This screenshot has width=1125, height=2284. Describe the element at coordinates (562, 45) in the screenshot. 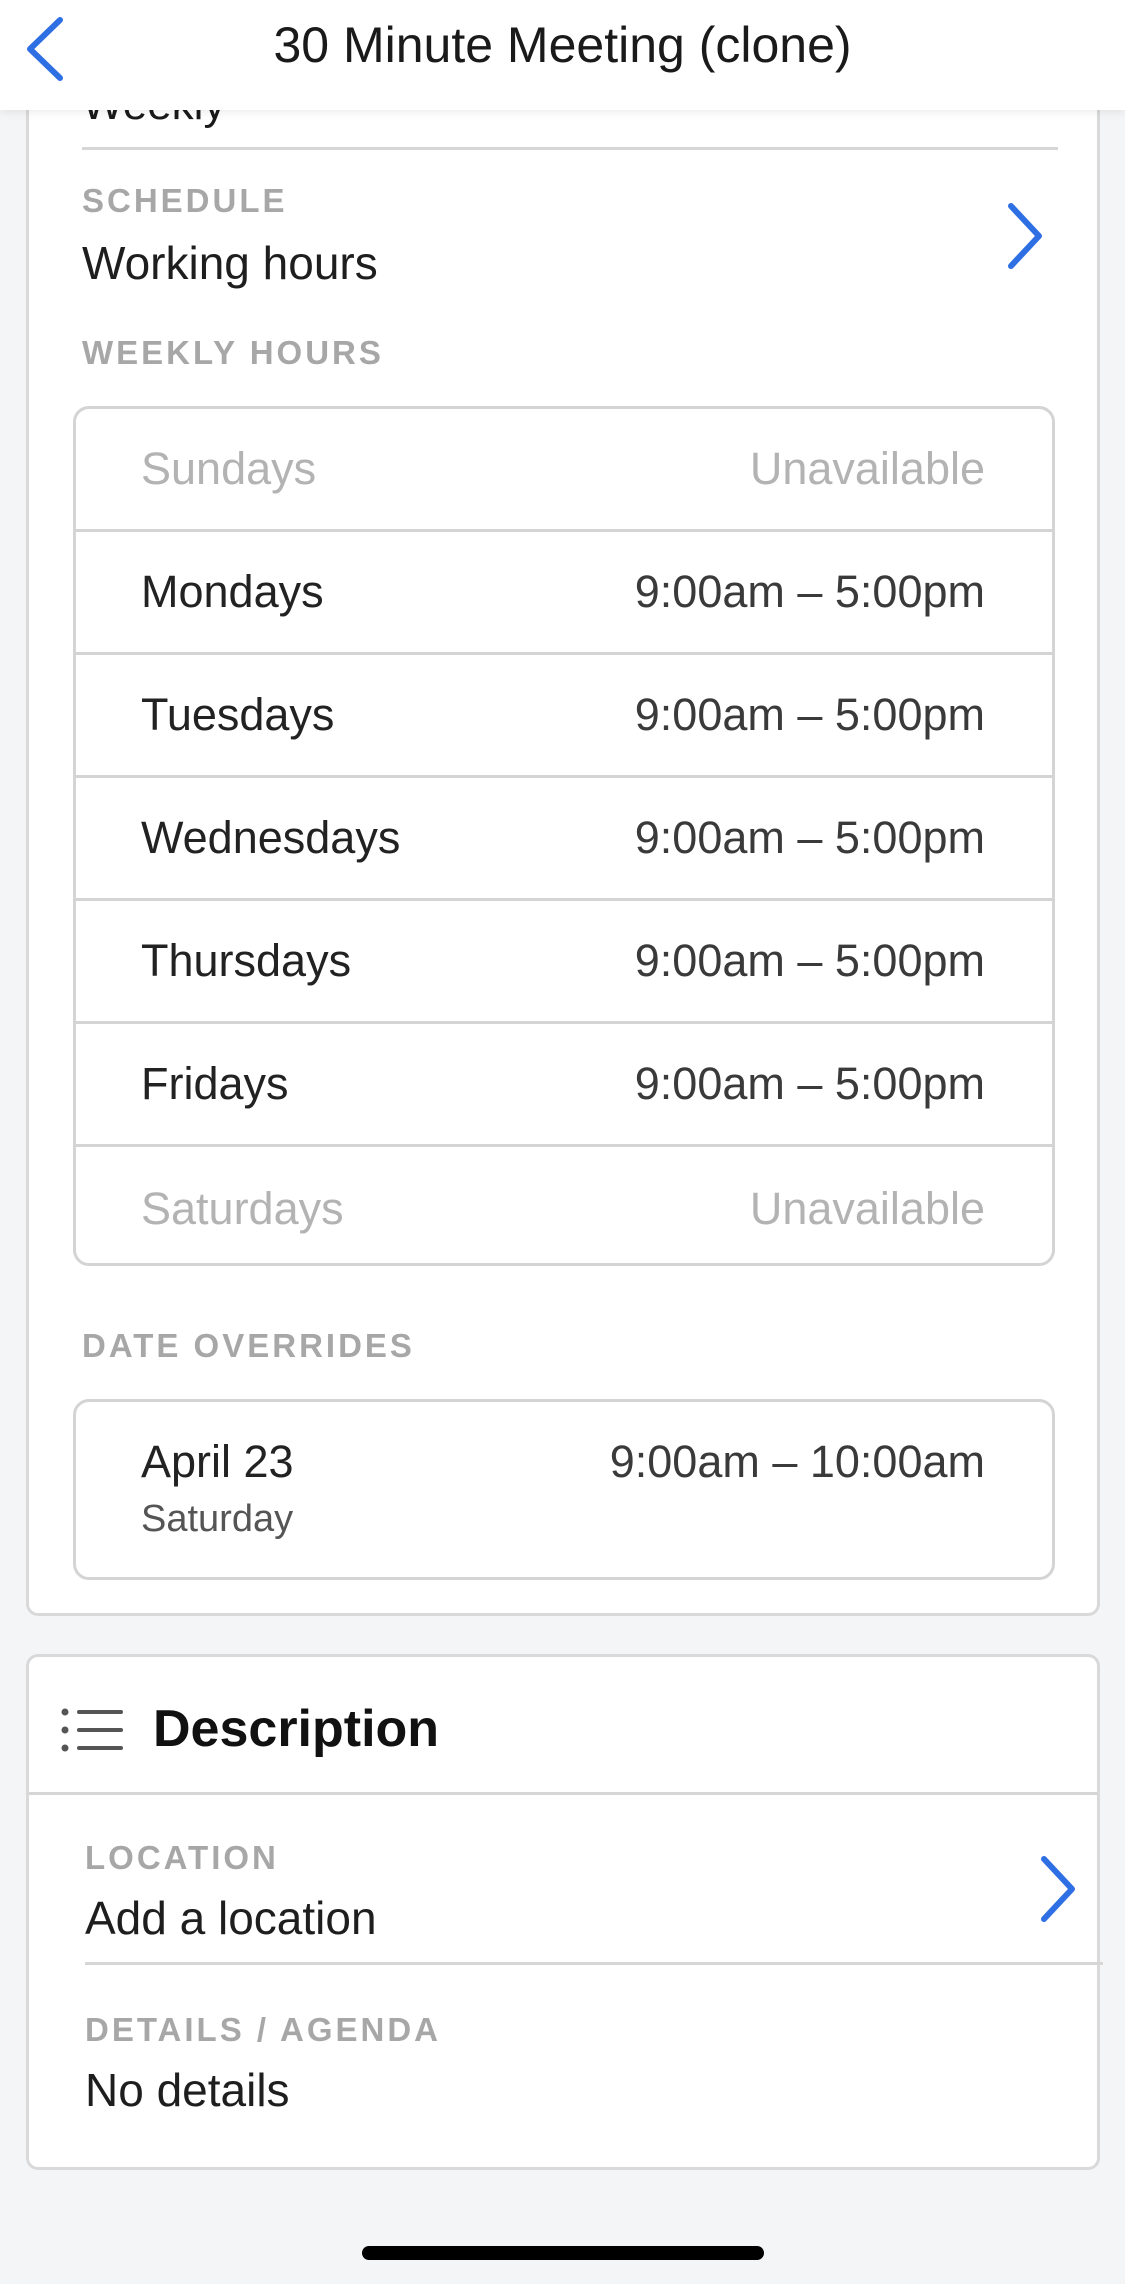

I see `page-title: 30 Minute Meeting (clone)` at that location.